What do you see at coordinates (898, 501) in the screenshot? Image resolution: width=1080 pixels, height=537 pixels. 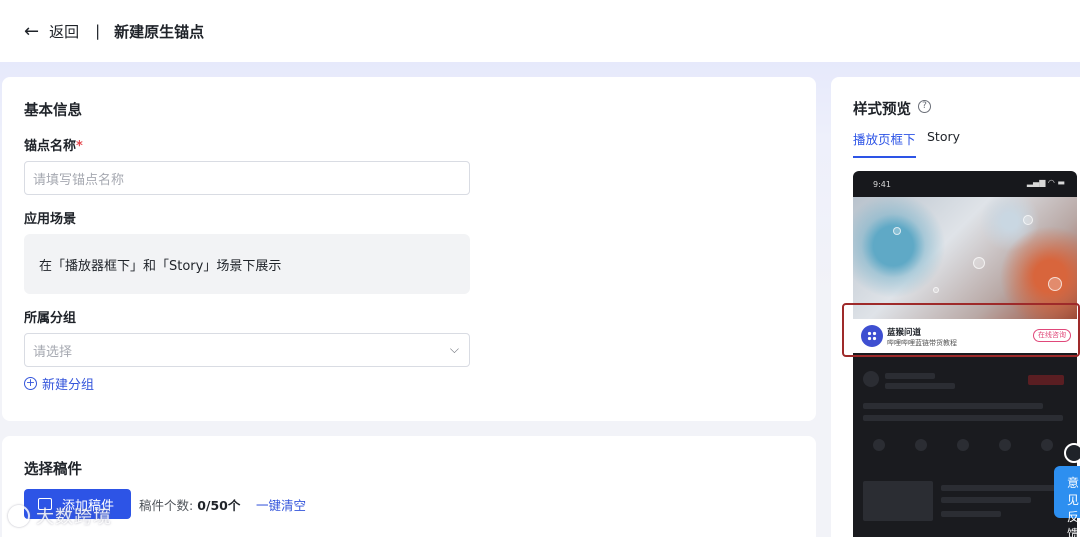 I see `related-thumbnail` at bounding box center [898, 501].